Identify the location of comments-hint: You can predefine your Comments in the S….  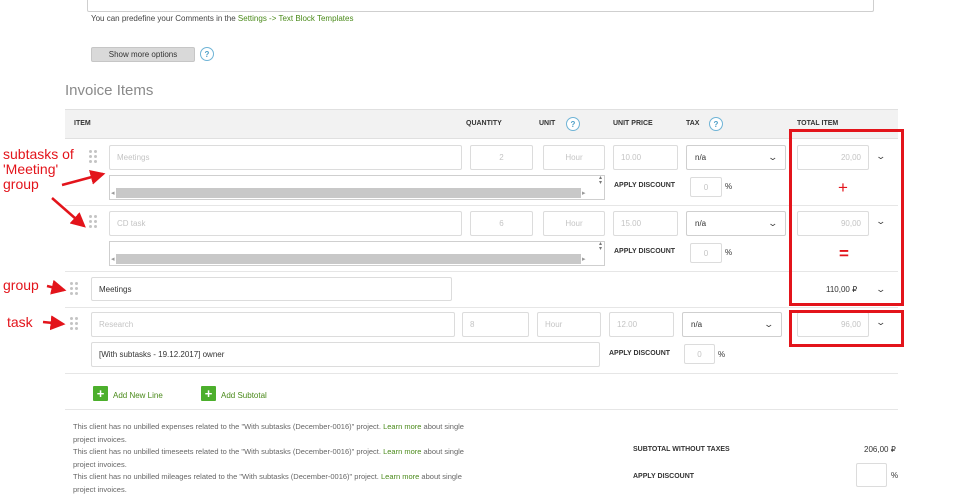
(222, 18).